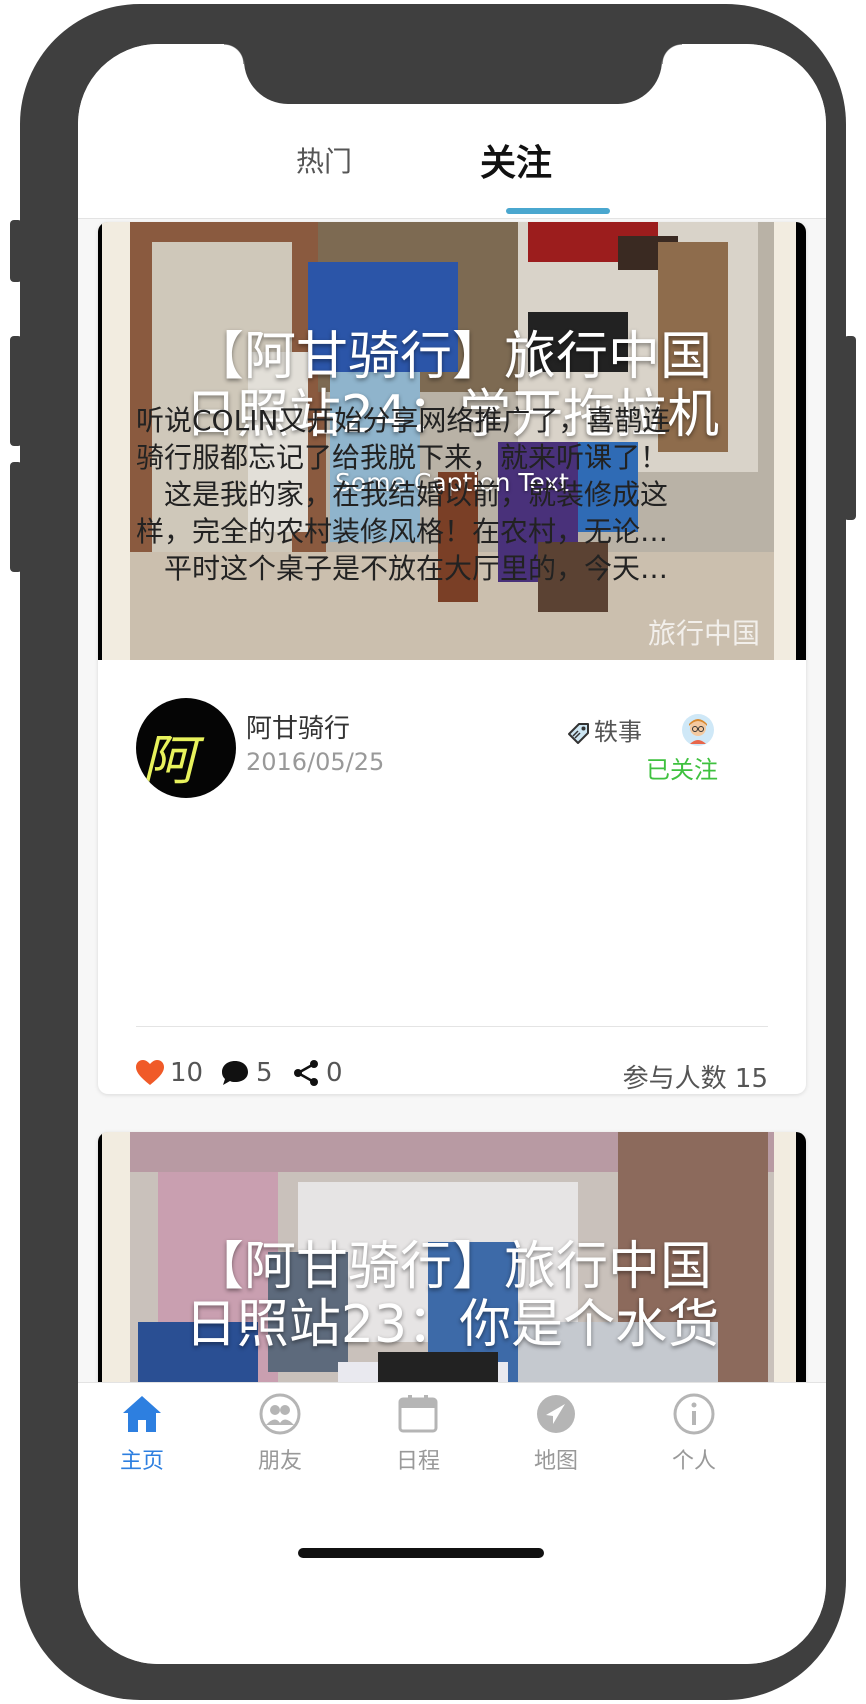 The image size is (866, 1704). What do you see at coordinates (402, 457) in the screenshot?
I see `content-line: 骑行服都忘记了给我脱下来，就来听课了！` at bounding box center [402, 457].